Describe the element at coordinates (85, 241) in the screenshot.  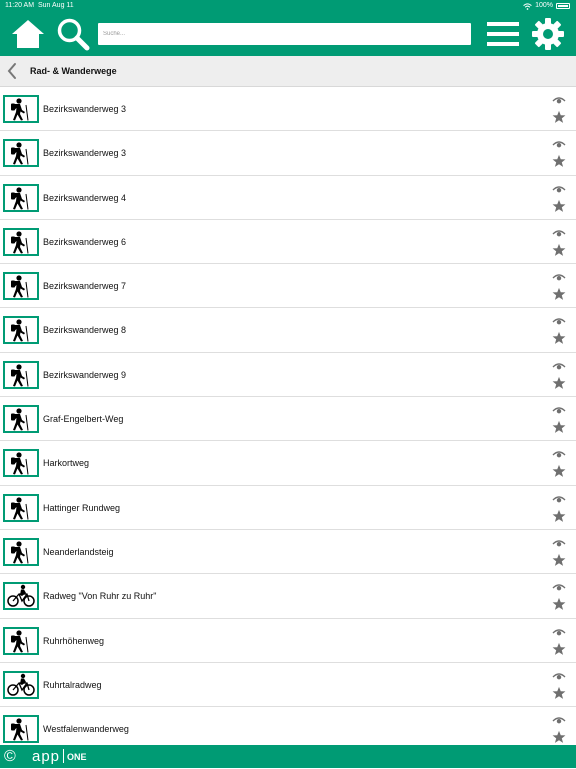
I see `route-name: Bezirkswanderweg 6` at that location.